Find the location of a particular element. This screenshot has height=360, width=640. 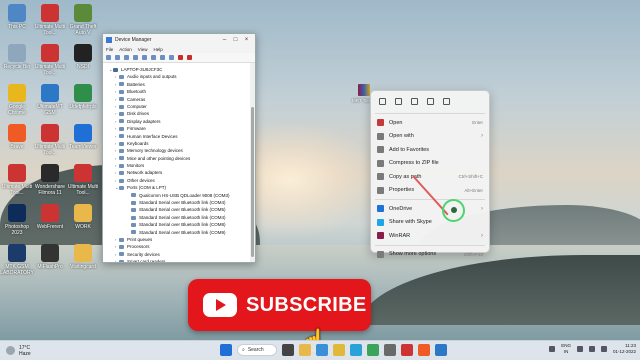

settings-icon is located at coordinates (390, 350).